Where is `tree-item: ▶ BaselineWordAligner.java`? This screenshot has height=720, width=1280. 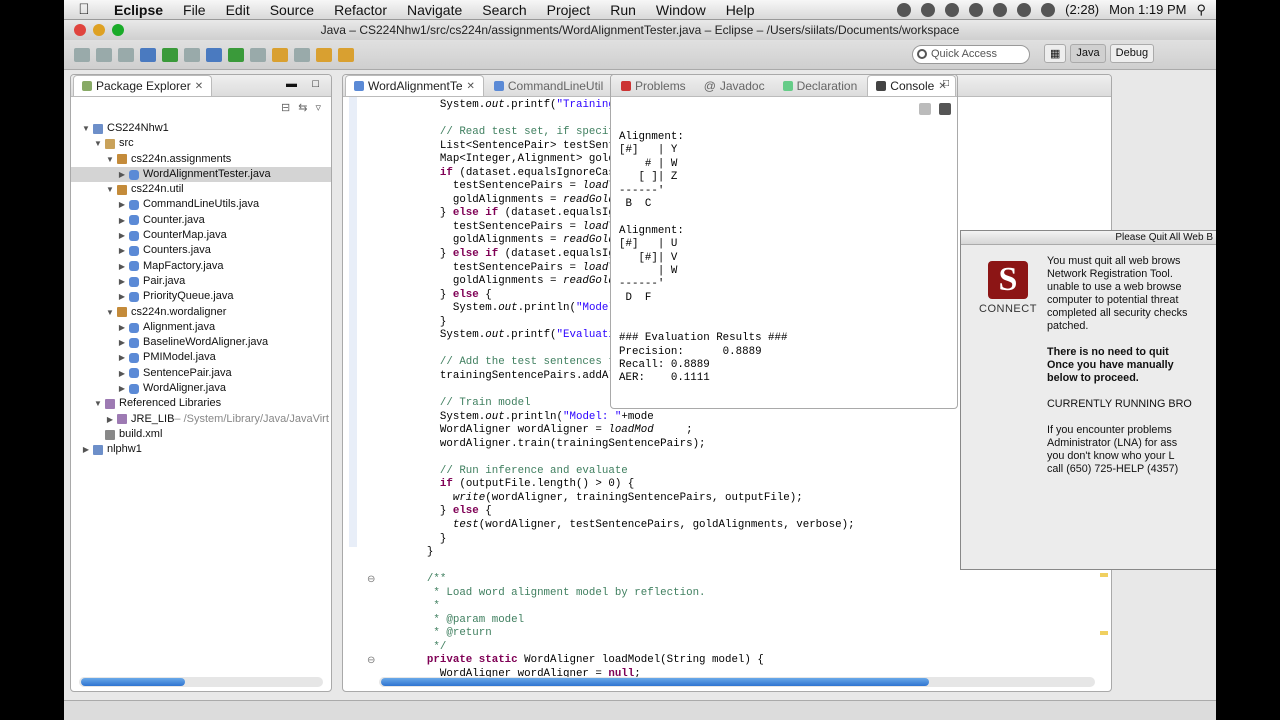
tree-item: ▶ BaselineWordAligner.java is located at coordinates (201, 342).